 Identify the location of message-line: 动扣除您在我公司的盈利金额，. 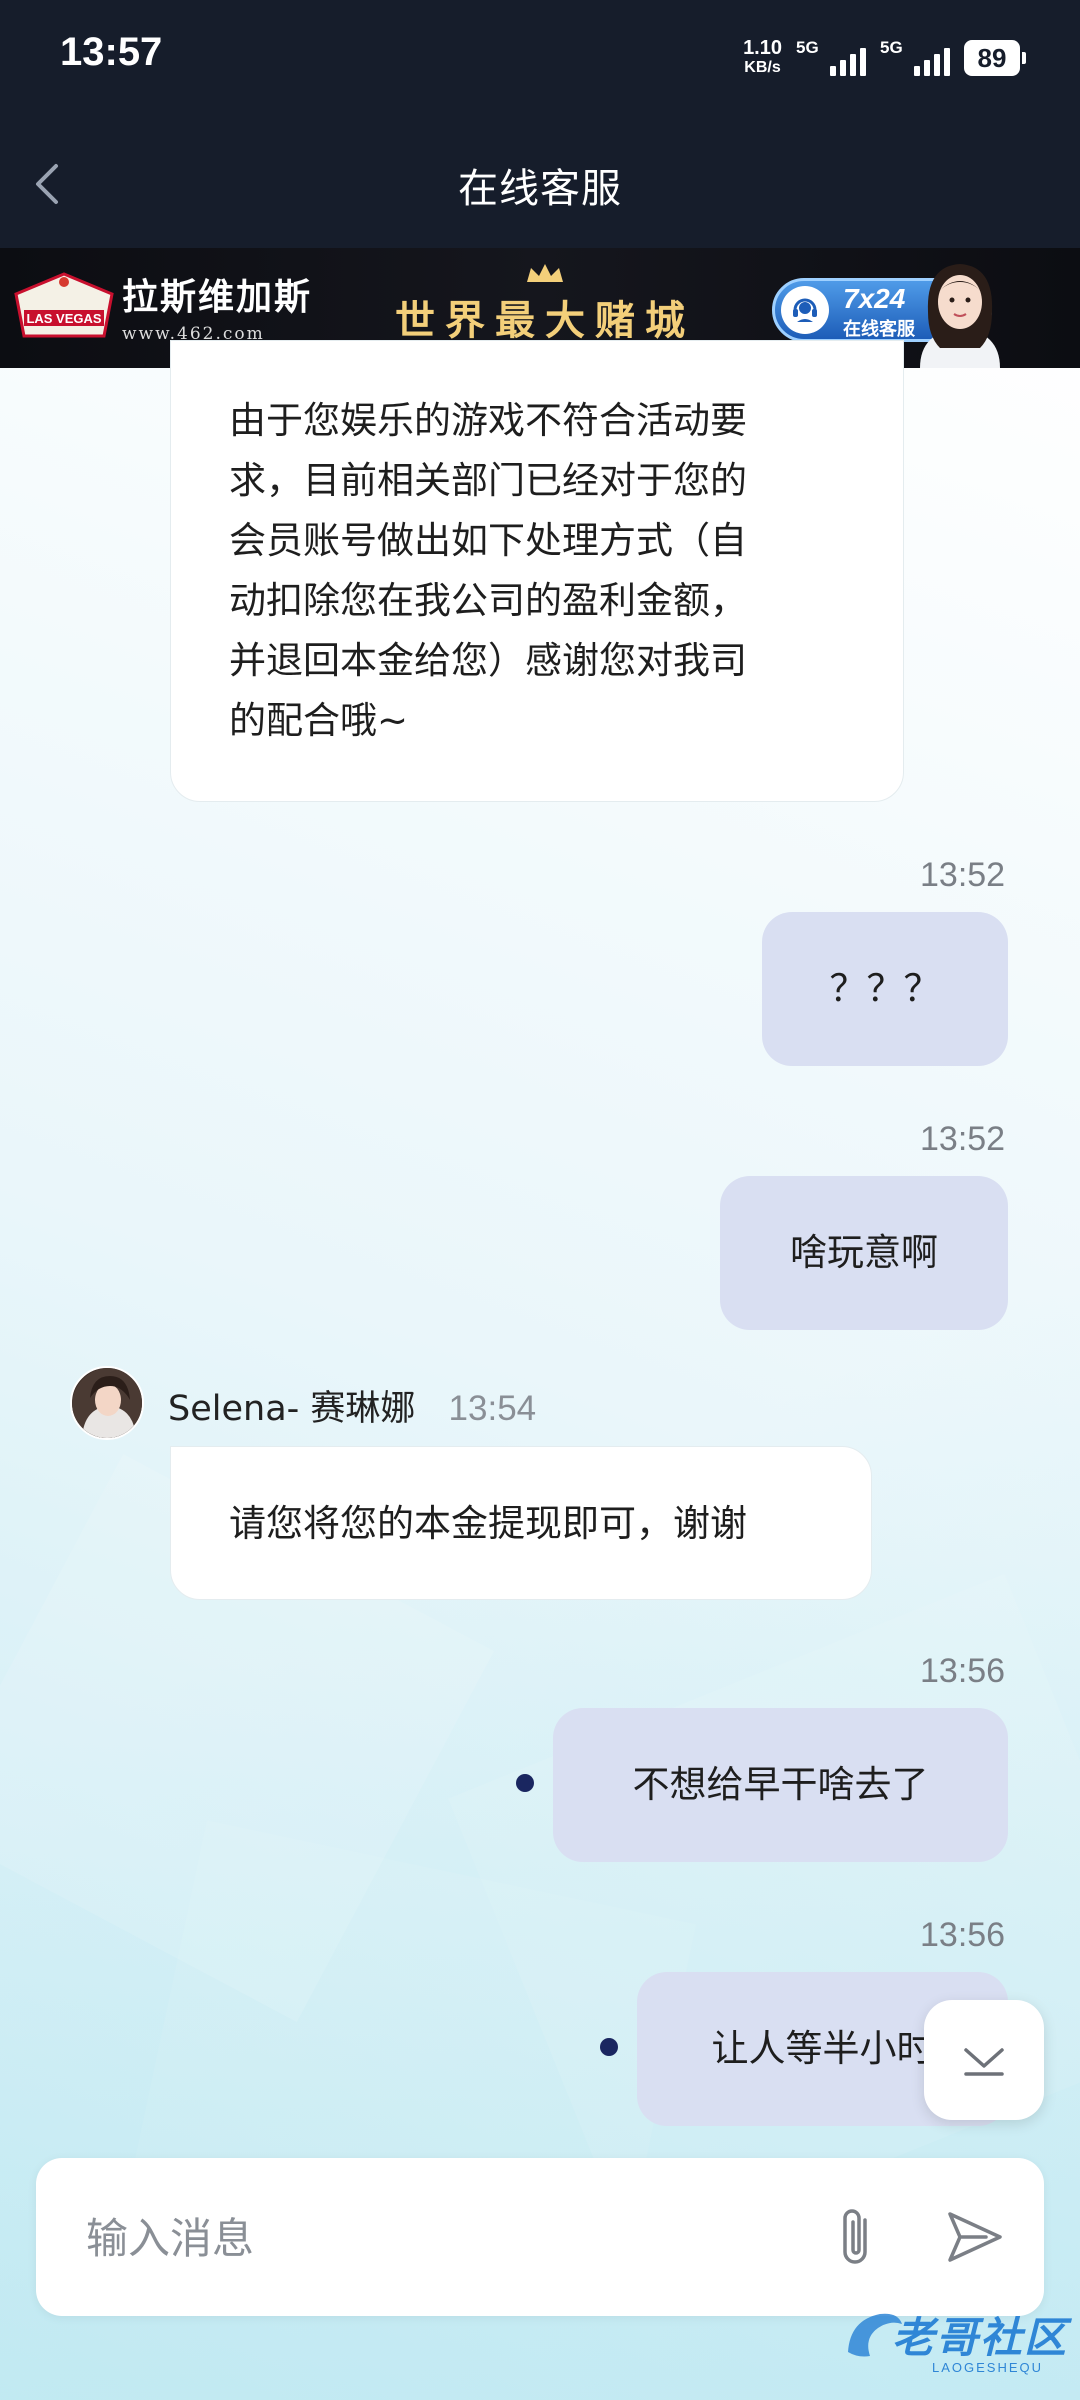
(488, 600).